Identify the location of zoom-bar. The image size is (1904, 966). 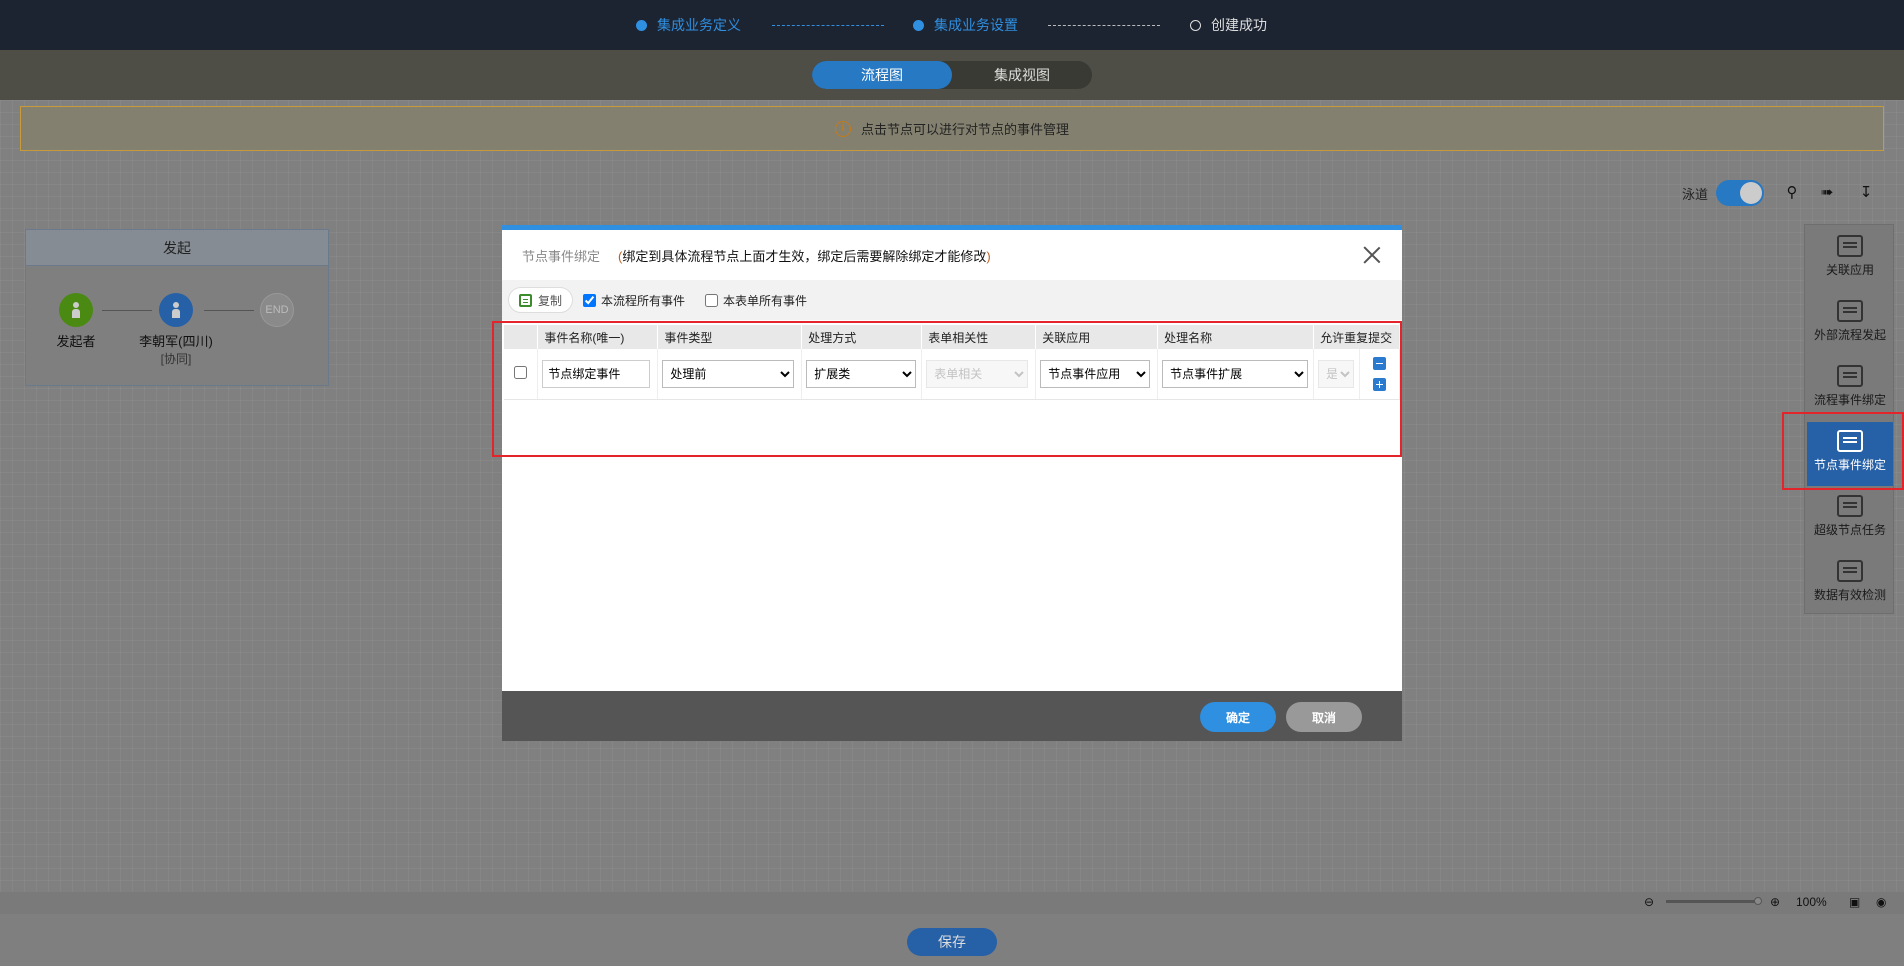
(952, 903).